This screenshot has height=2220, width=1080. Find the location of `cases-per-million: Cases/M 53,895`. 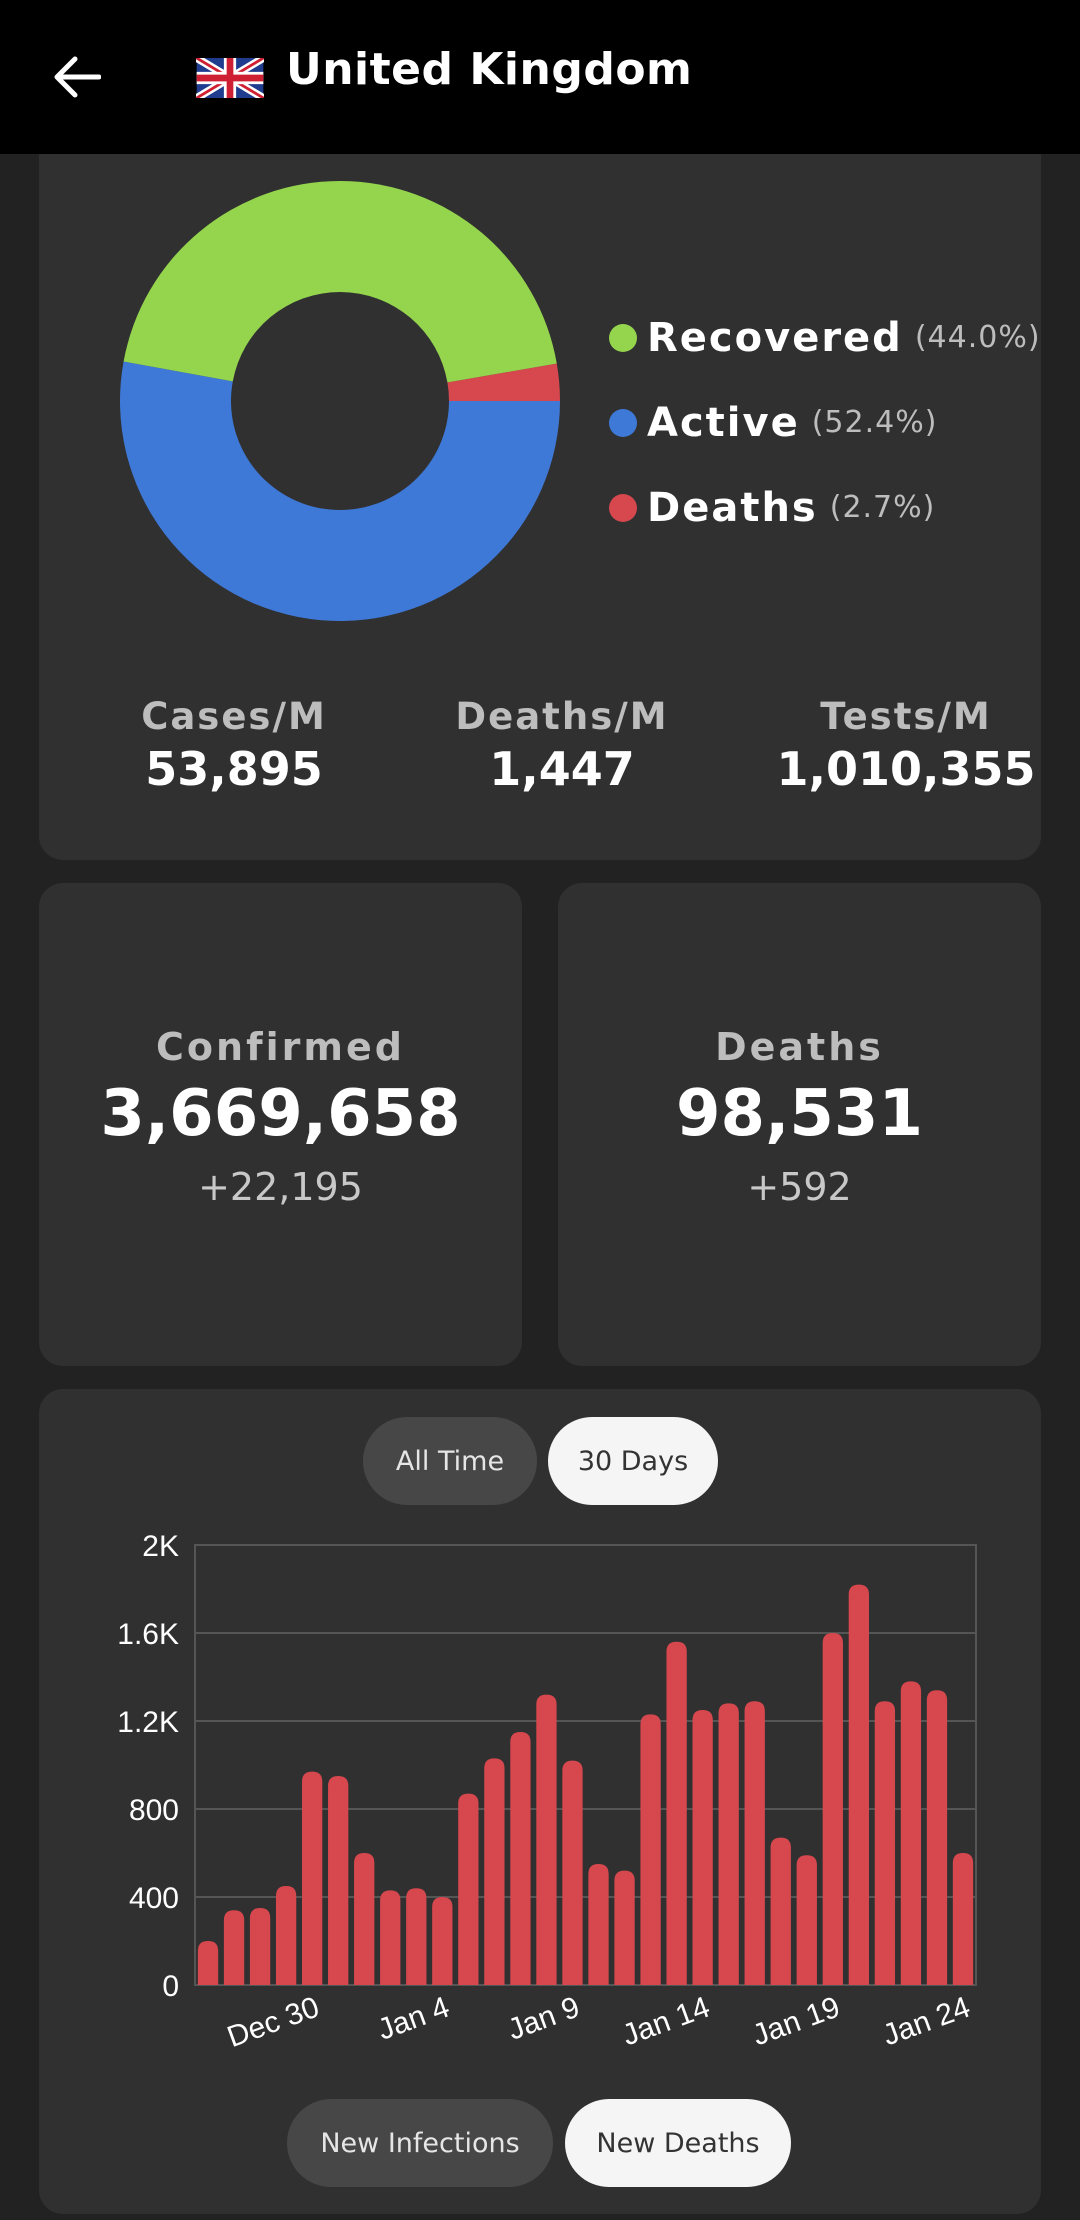

cases-per-million: Cases/M 53,895 is located at coordinates (234, 745).